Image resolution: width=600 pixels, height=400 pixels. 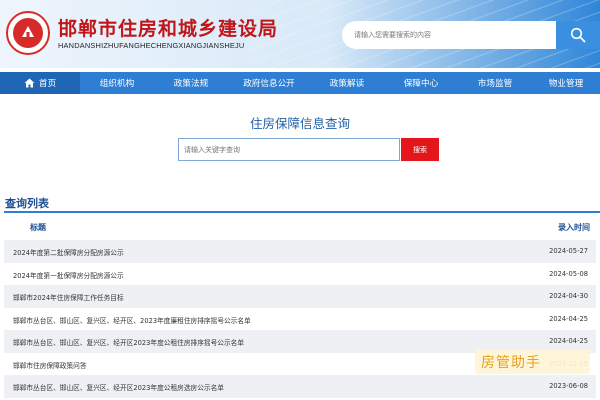 I want to click on row-title: 2024年度第一批保障房分配房源公示, so click(x=68, y=275).